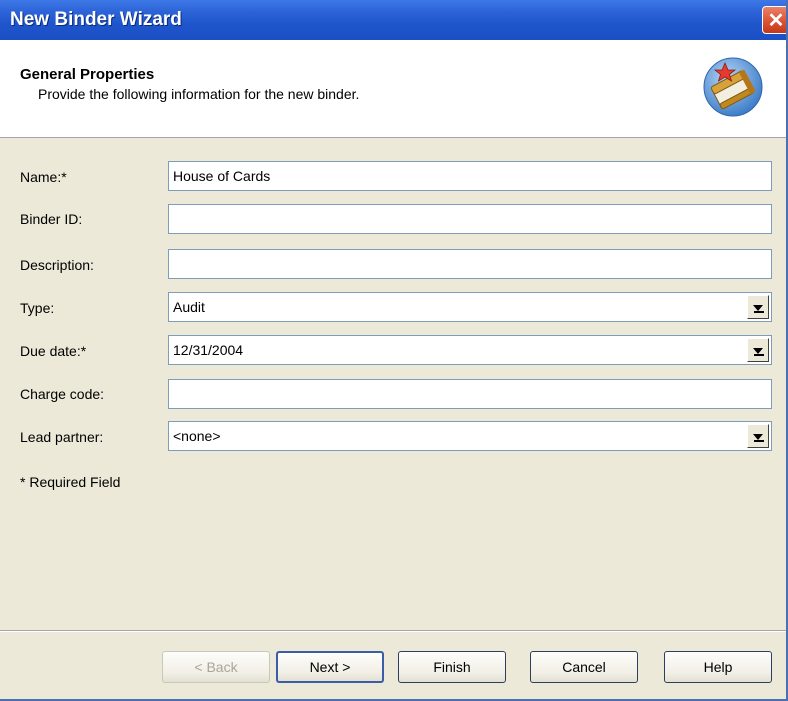  What do you see at coordinates (758, 307) in the screenshot?
I see `type-dropdown-button` at bounding box center [758, 307].